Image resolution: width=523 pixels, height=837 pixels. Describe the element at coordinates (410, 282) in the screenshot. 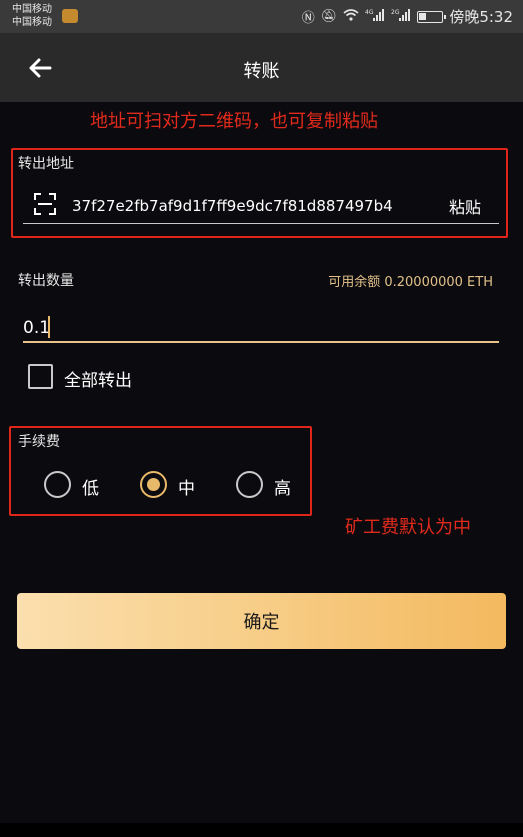

I see `available-balance: 可用余额 0.20000000 ETH` at that location.